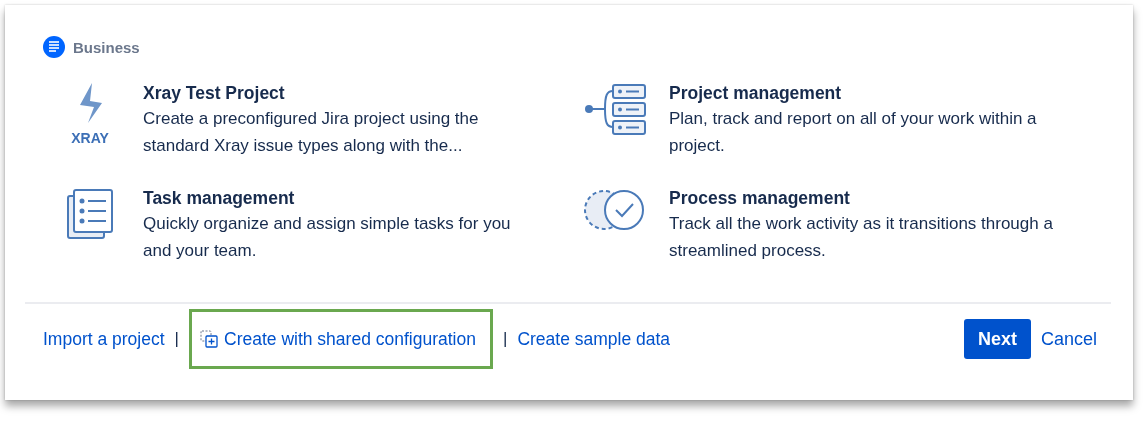  I want to click on template-description: Quickly organize and assign simple tasks for you and your team., so click(327, 237).